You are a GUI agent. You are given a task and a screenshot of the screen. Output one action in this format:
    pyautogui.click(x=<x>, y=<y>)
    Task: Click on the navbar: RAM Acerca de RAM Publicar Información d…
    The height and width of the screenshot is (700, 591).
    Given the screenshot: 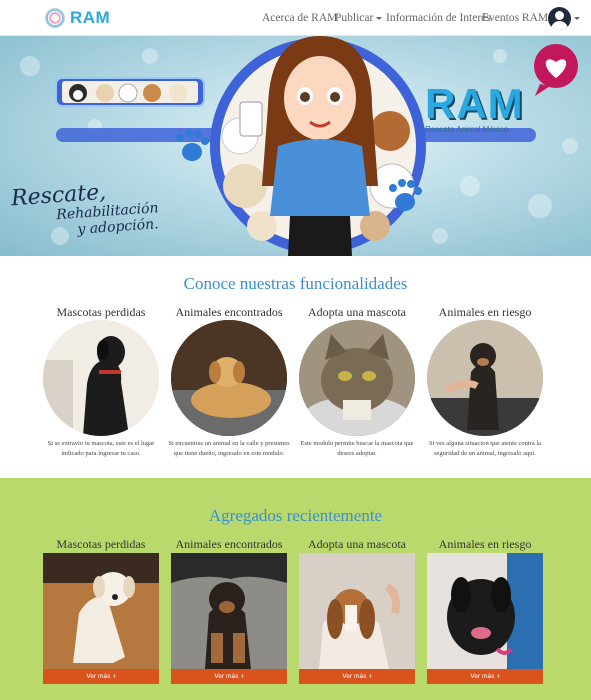 What is the action you would take?
    pyautogui.click(x=295, y=18)
    